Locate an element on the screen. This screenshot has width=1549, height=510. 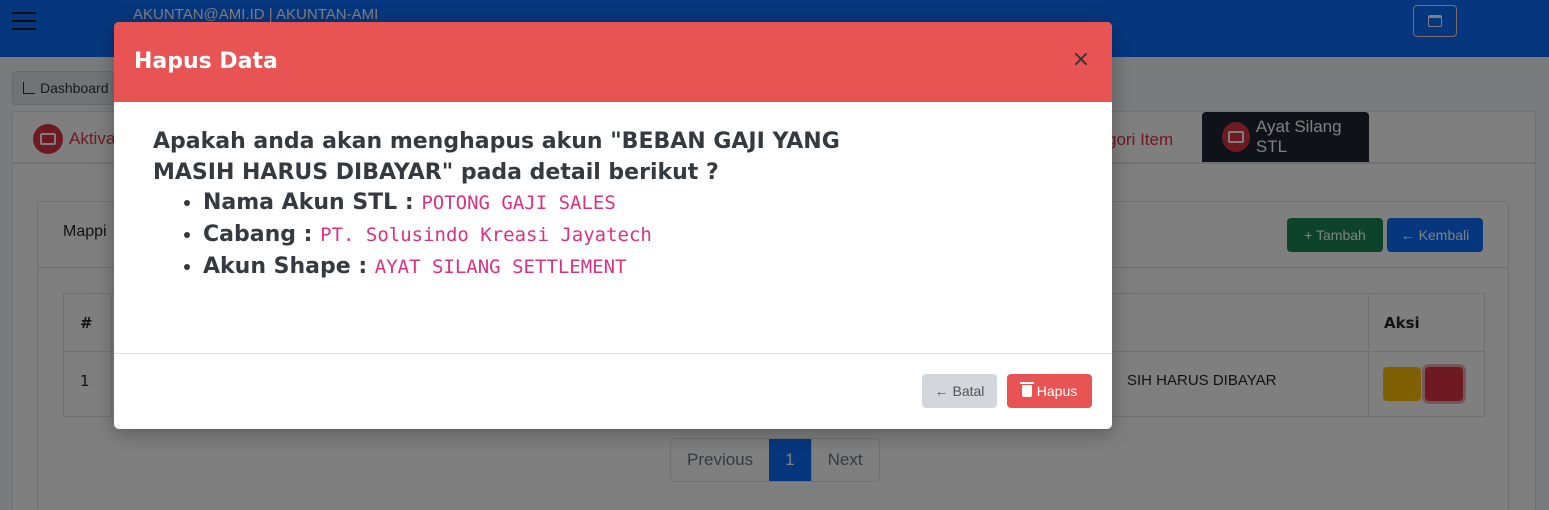
delete-button: Hapus is located at coordinates (1049, 391).